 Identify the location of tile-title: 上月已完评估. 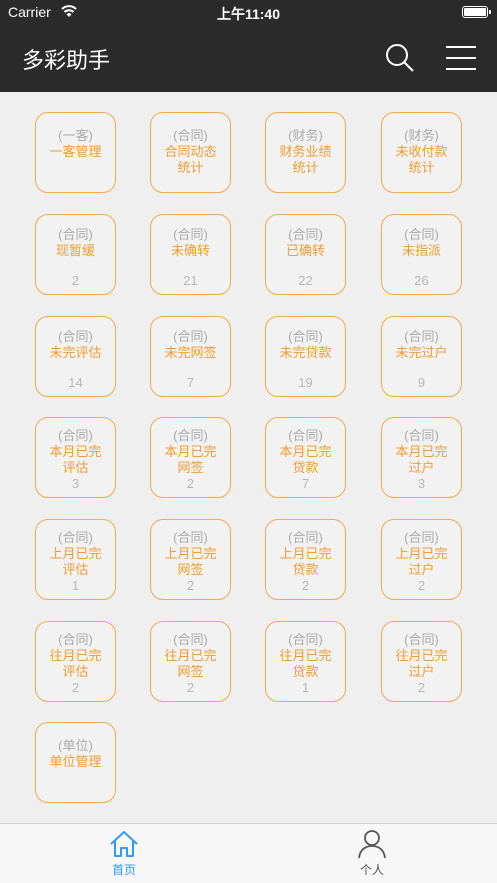
(75, 561).